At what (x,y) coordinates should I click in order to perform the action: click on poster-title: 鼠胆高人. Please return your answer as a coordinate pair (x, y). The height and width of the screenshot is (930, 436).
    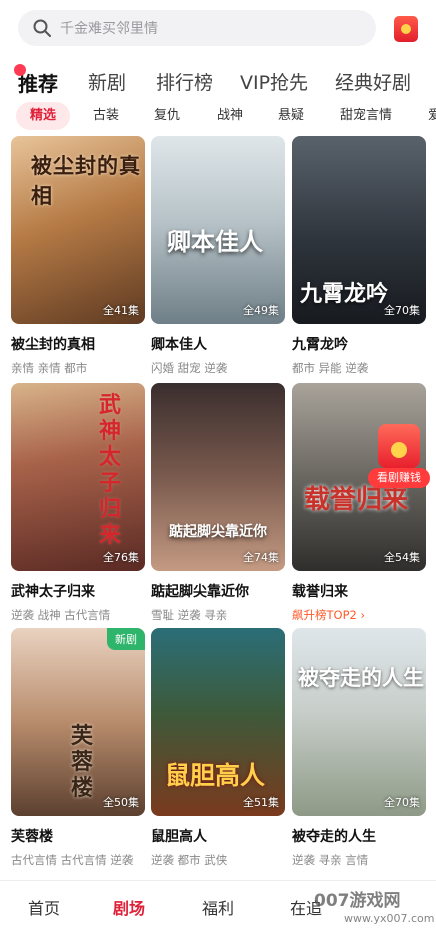
    Looking at the image, I should click on (215, 775).